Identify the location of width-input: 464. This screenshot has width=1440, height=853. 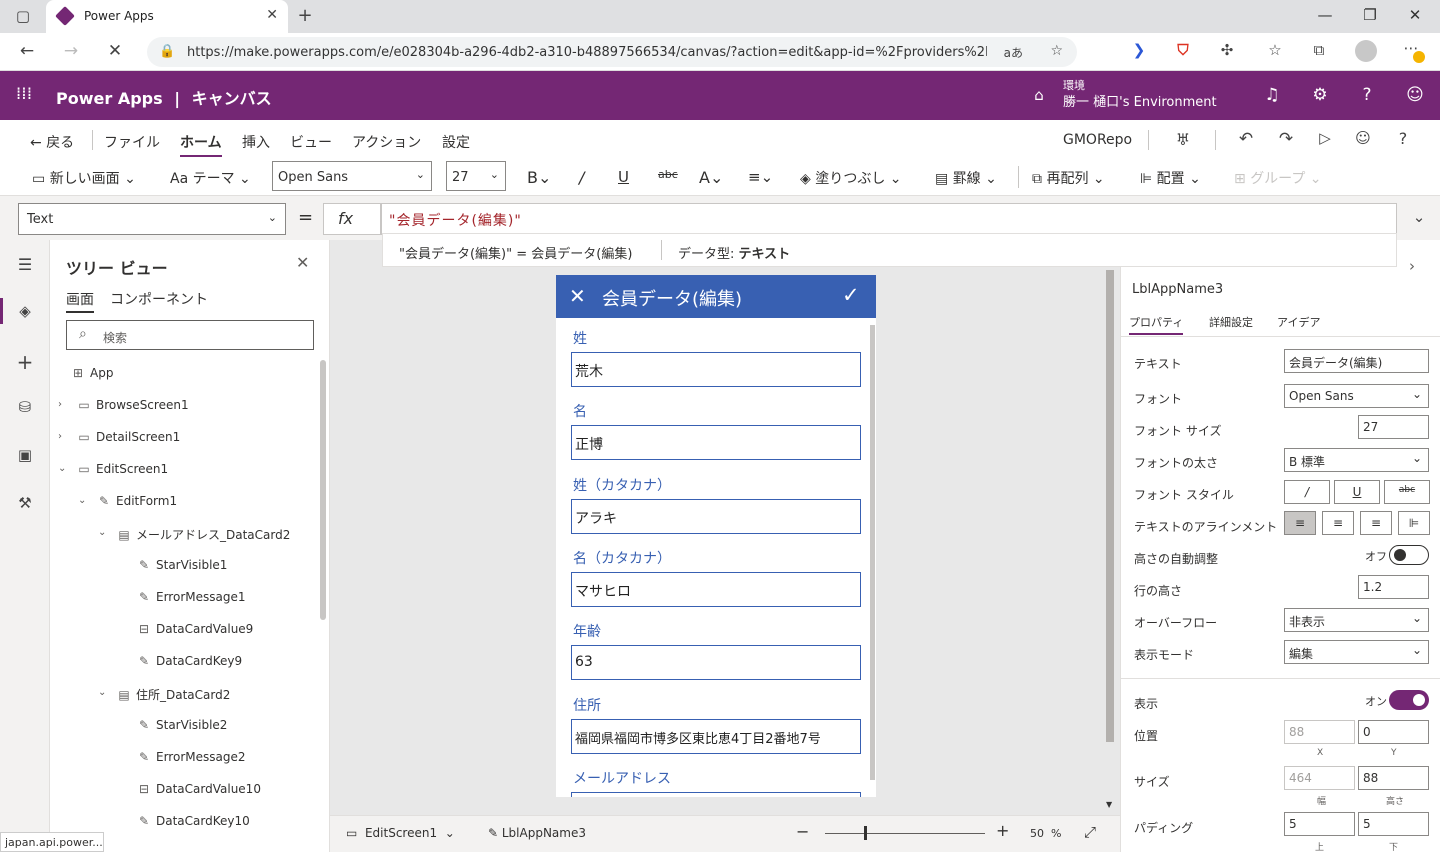
(1319, 778).